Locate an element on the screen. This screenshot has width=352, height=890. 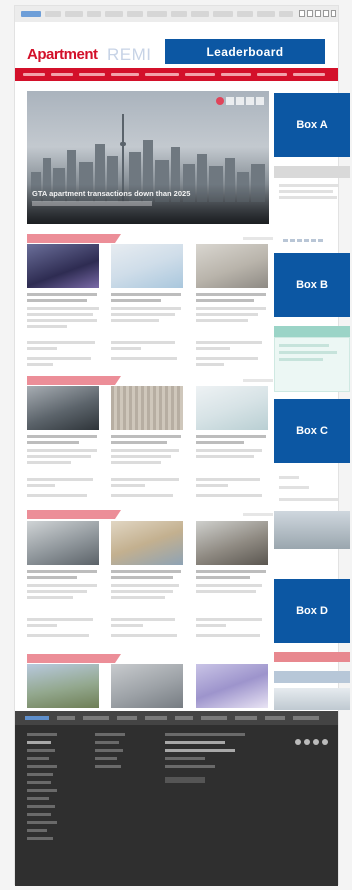
instagram-icon is located at coordinates (325, 742).